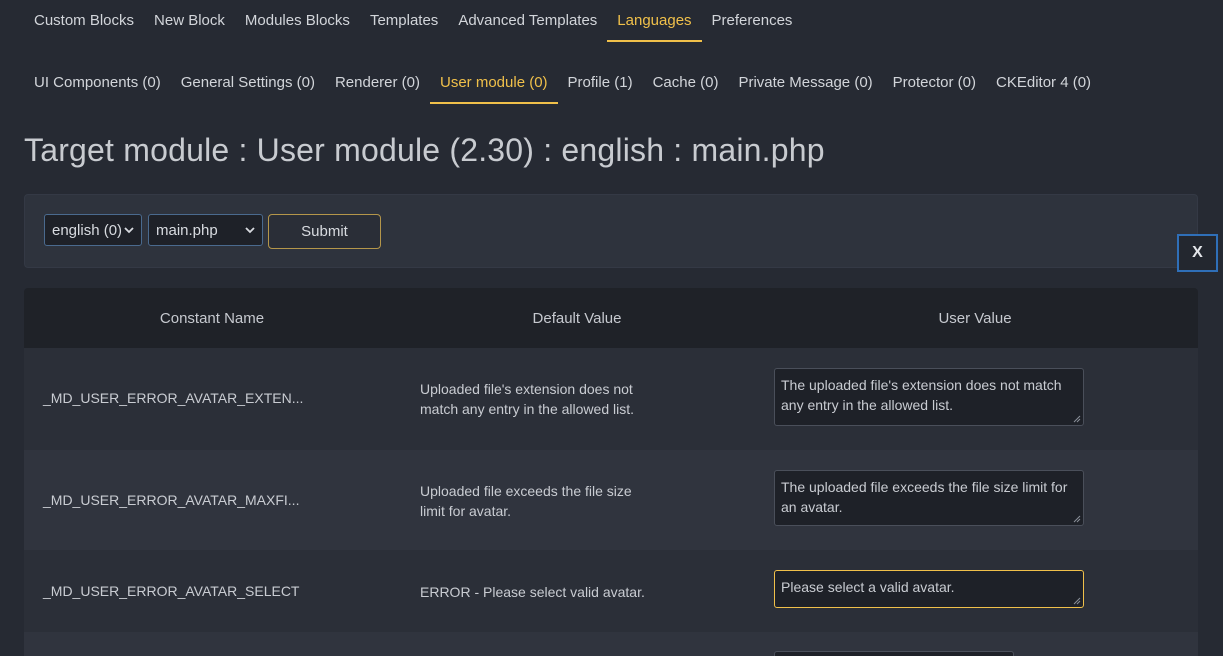  I want to click on file-select: main.php, so click(205, 230).